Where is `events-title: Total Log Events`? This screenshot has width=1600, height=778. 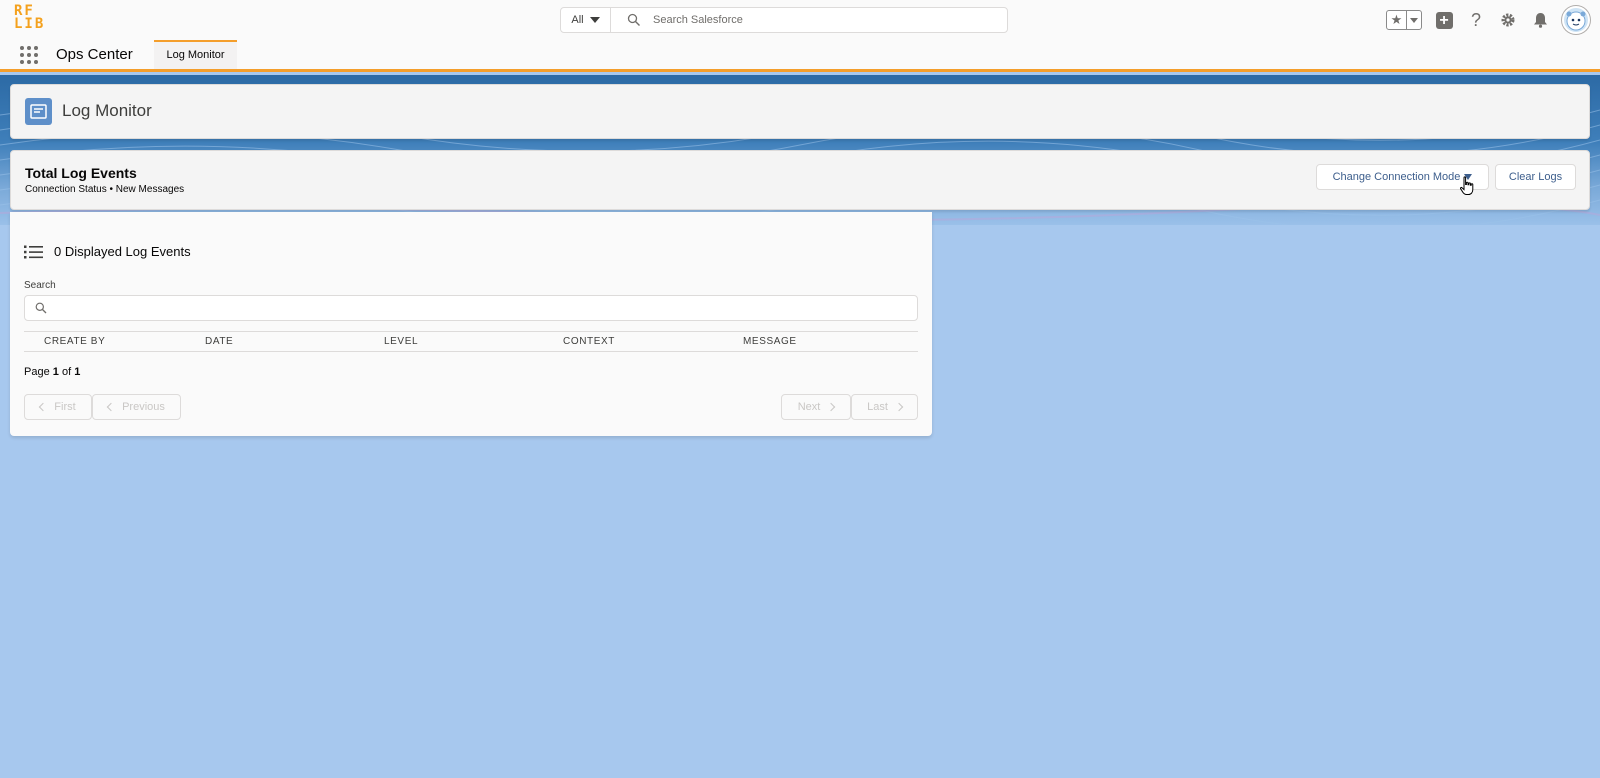 events-title: Total Log Events is located at coordinates (81, 173).